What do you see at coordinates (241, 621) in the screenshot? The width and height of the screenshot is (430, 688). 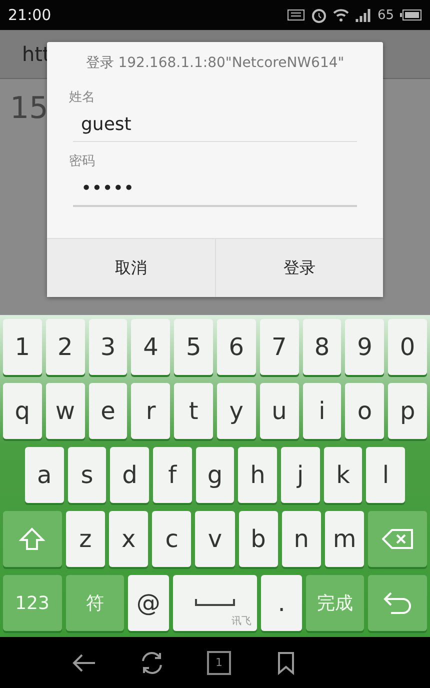 I see `key-hint: 讯飞` at bounding box center [241, 621].